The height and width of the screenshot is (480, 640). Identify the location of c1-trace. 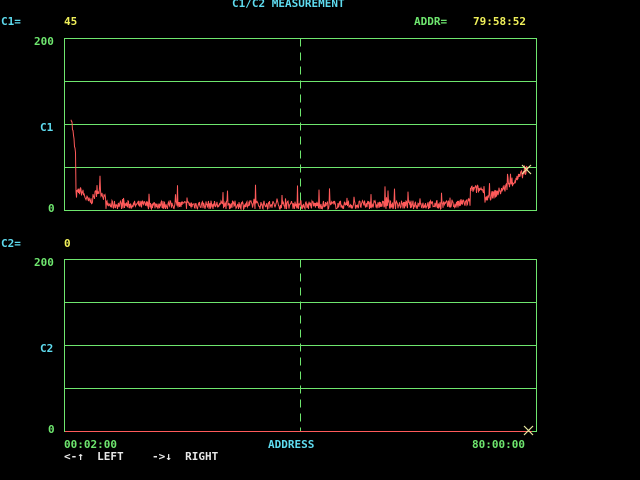
(299, 165).